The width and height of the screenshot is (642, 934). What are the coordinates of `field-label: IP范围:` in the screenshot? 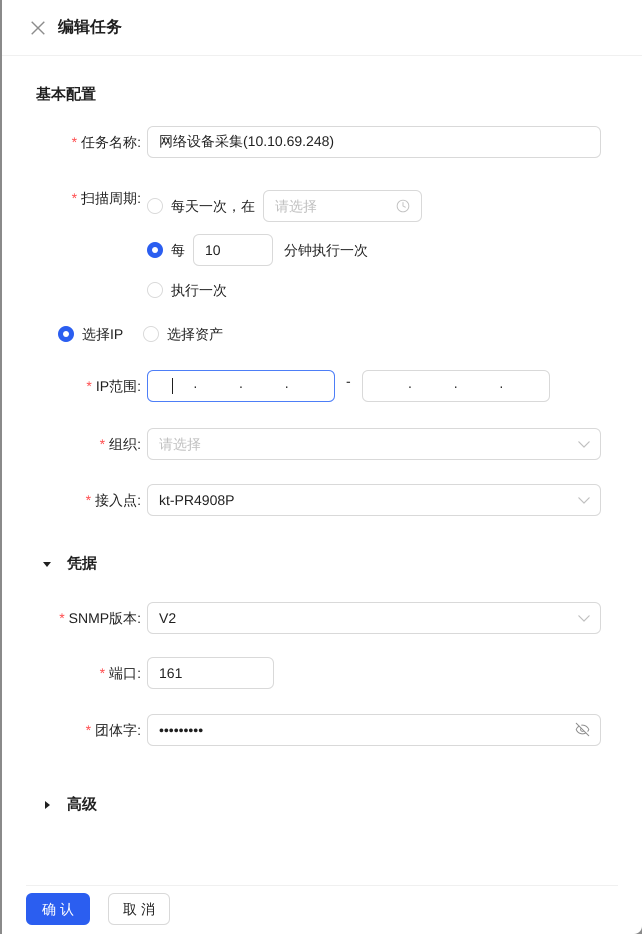 It's located at (118, 386).